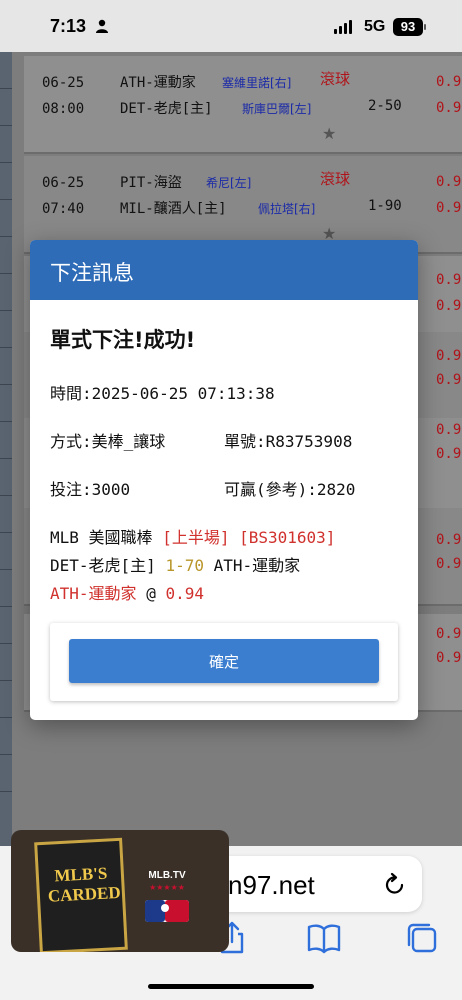 The height and width of the screenshot is (1000, 462). Describe the element at coordinates (84, 884) in the screenshot. I see `card-title: MLB'S CARDED` at that location.